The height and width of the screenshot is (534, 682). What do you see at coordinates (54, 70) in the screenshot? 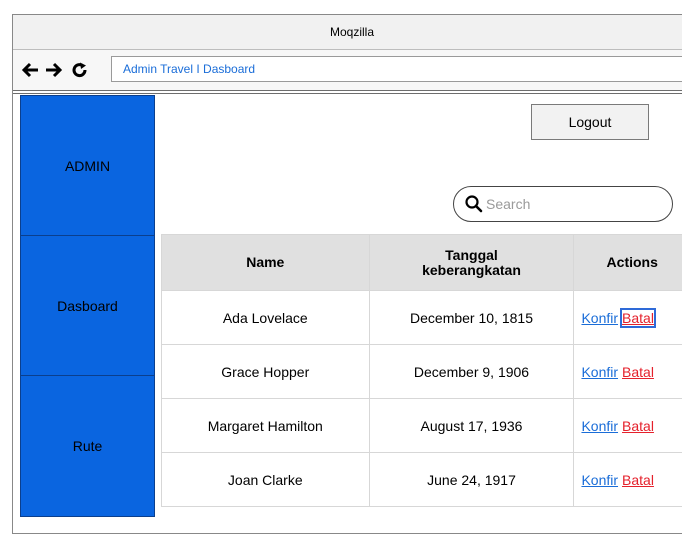
I see `forward-arrow-icon` at bounding box center [54, 70].